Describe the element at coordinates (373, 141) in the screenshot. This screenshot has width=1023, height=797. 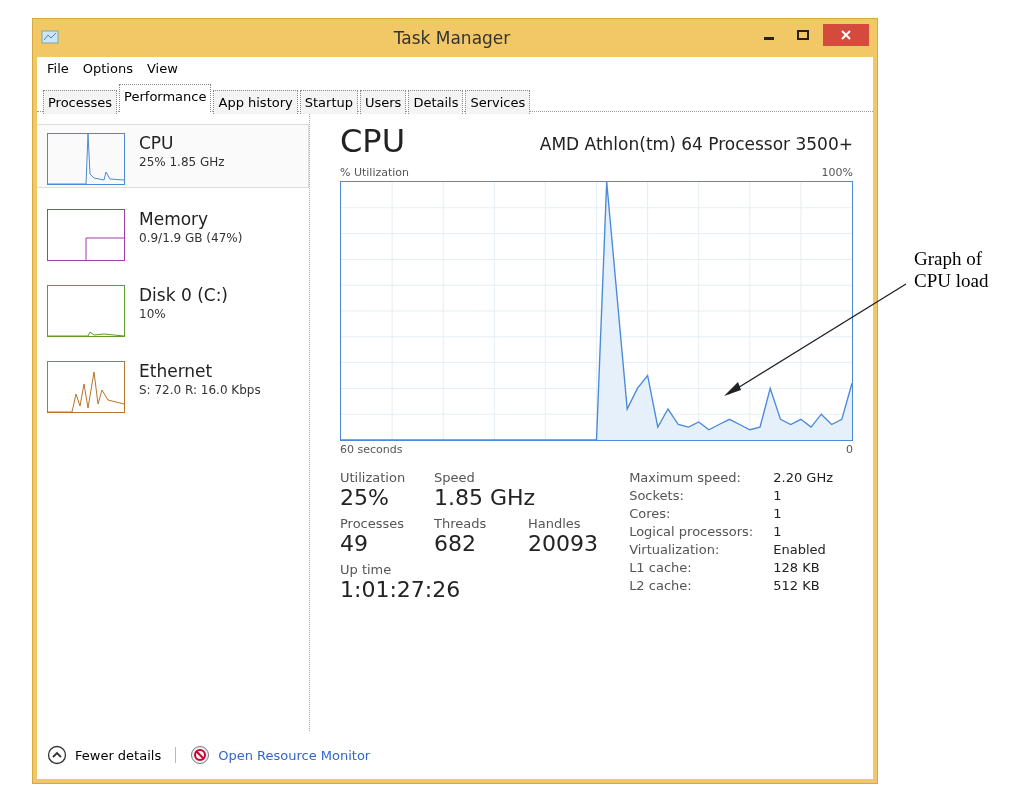
I see `cpu-title: CPU` at that location.